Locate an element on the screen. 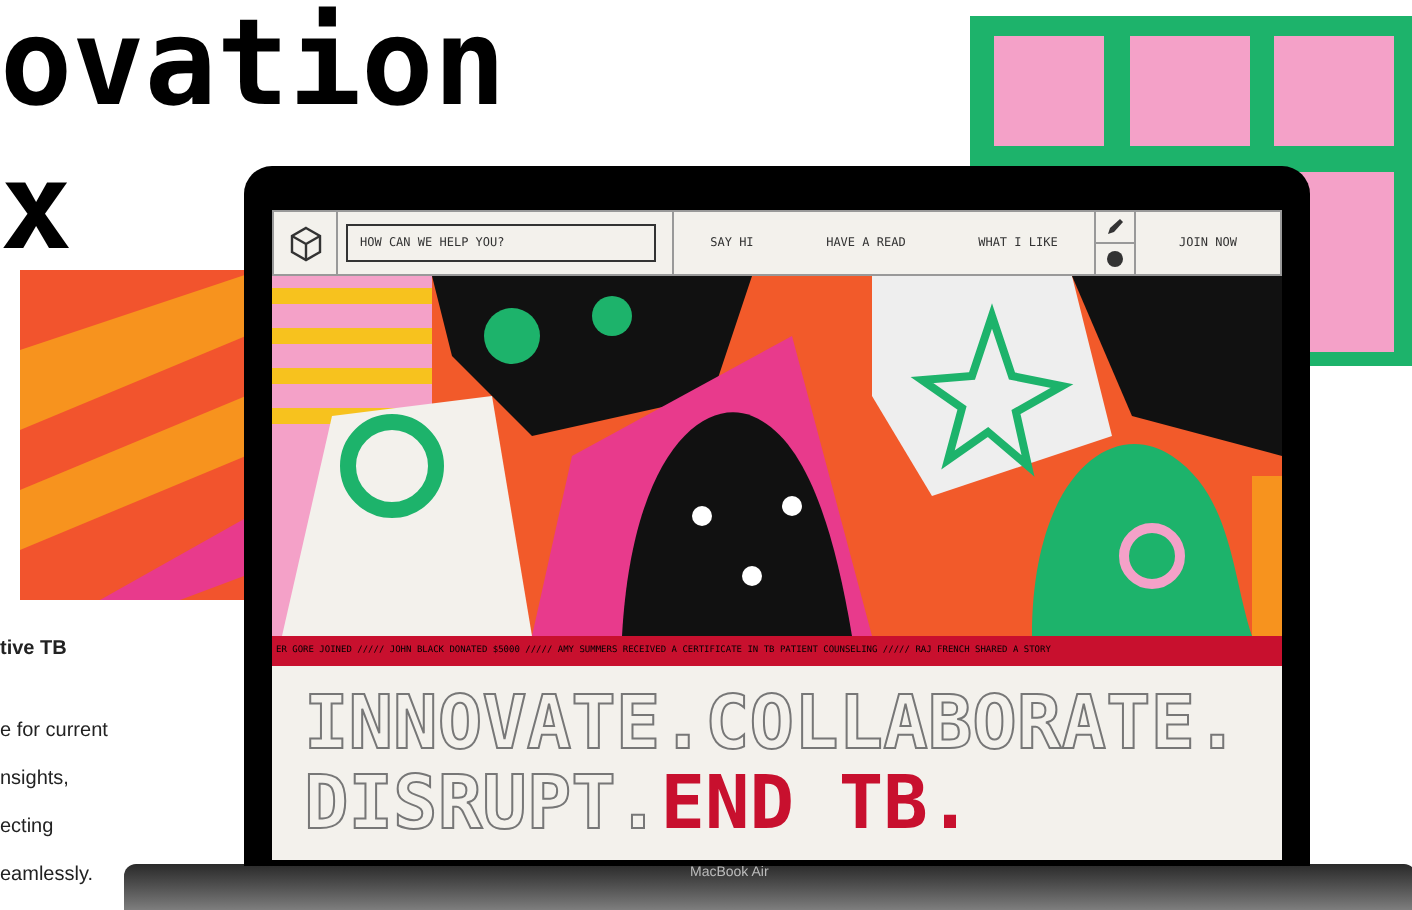  page-heading: x is located at coordinates (36, 208).